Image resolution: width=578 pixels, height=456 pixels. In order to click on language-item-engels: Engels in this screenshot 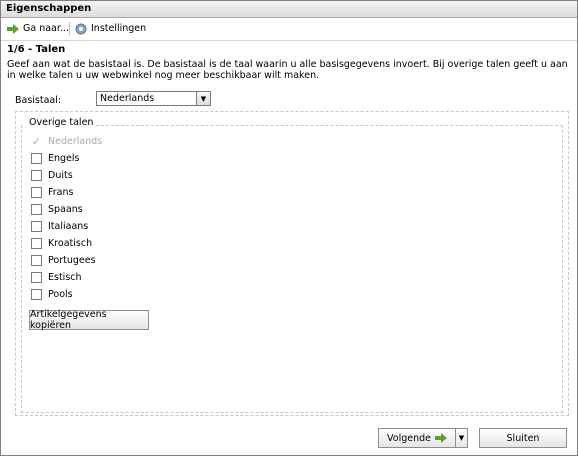, I will do `click(55, 158)`.